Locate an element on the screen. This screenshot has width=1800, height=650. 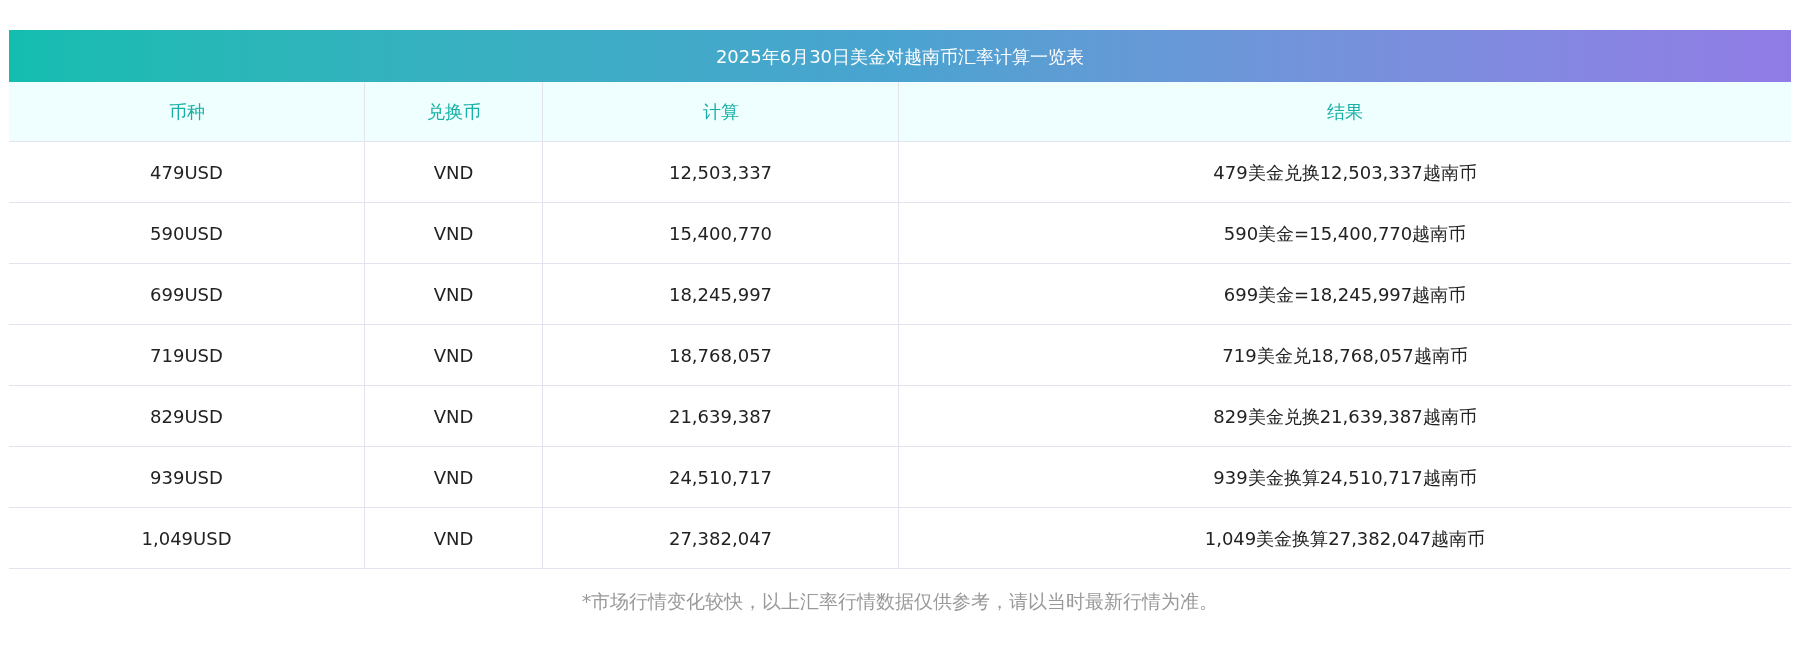
table-cell: 15,400,770 is located at coordinates (721, 233).